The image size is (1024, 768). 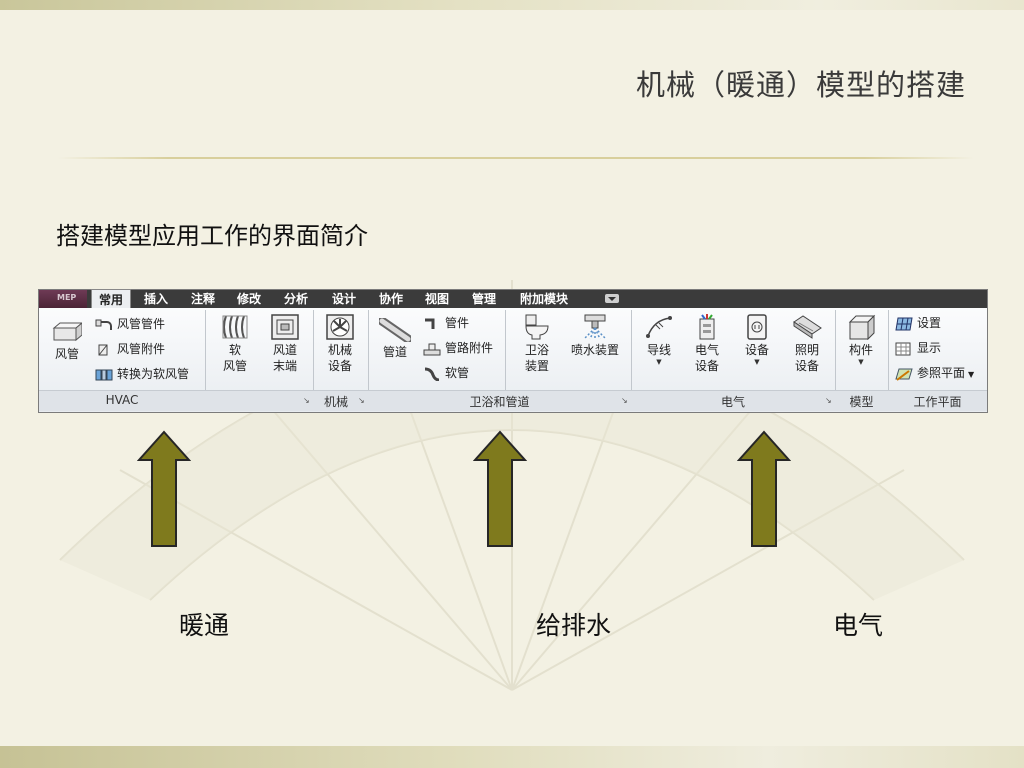 I want to click on pipe-fitting-button: 管件, so click(x=446, y=323).